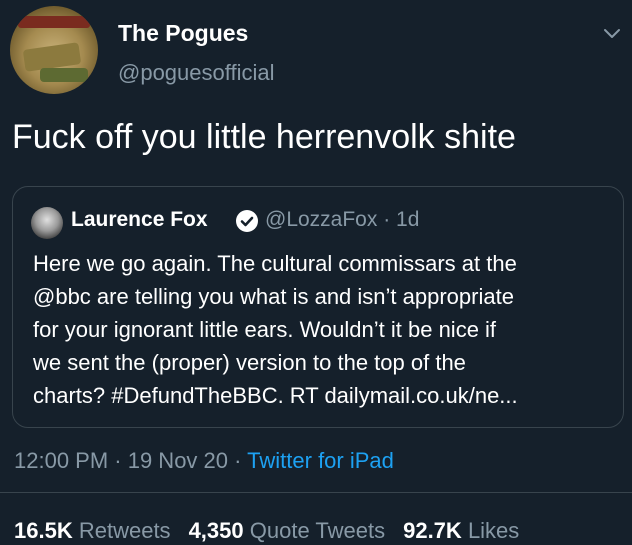  What do you see at coordinates (54, 50) in the screenshot?
I see `author-avatar` at bounding box center [54, 50].